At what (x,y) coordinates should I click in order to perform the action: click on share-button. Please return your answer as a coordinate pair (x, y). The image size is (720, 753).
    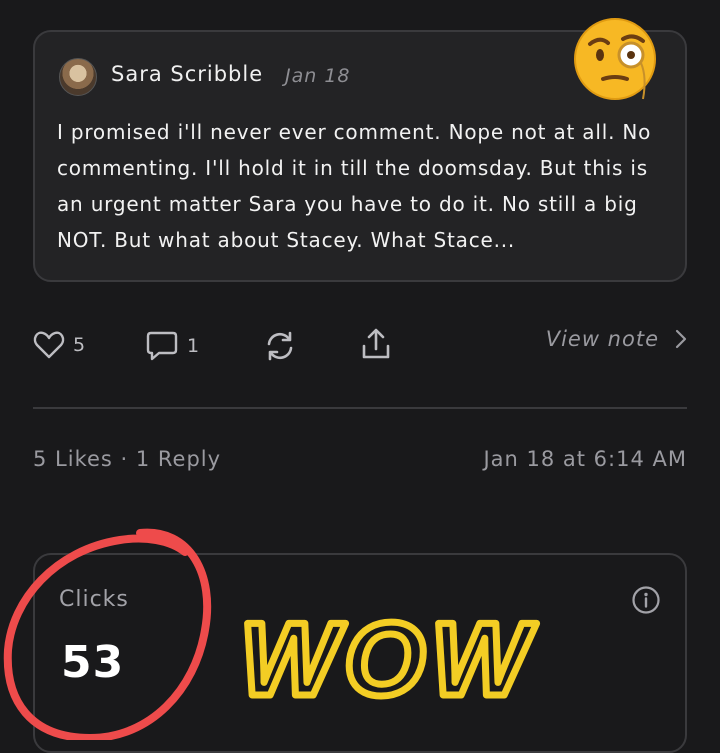
    Looking at the image, I should click on (376, 344).